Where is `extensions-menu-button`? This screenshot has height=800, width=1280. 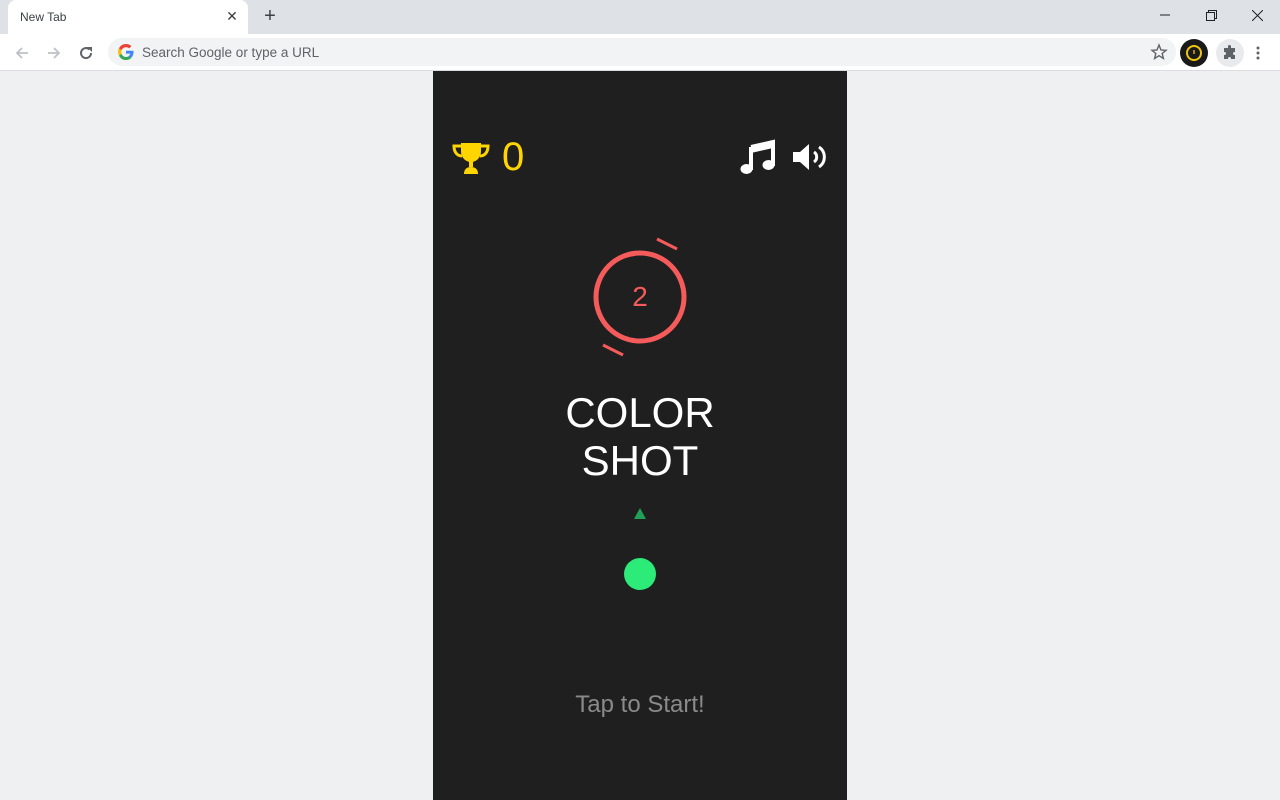 extensions-menu-button is located at coordinates (1230, 53).